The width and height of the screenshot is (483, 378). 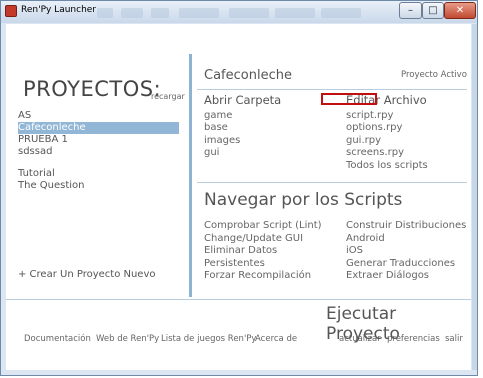 What do you see at coordinates (276, 339) in the screenshot?
I see `footer-link-about: Acerca de` at bounding box center [276, 339].